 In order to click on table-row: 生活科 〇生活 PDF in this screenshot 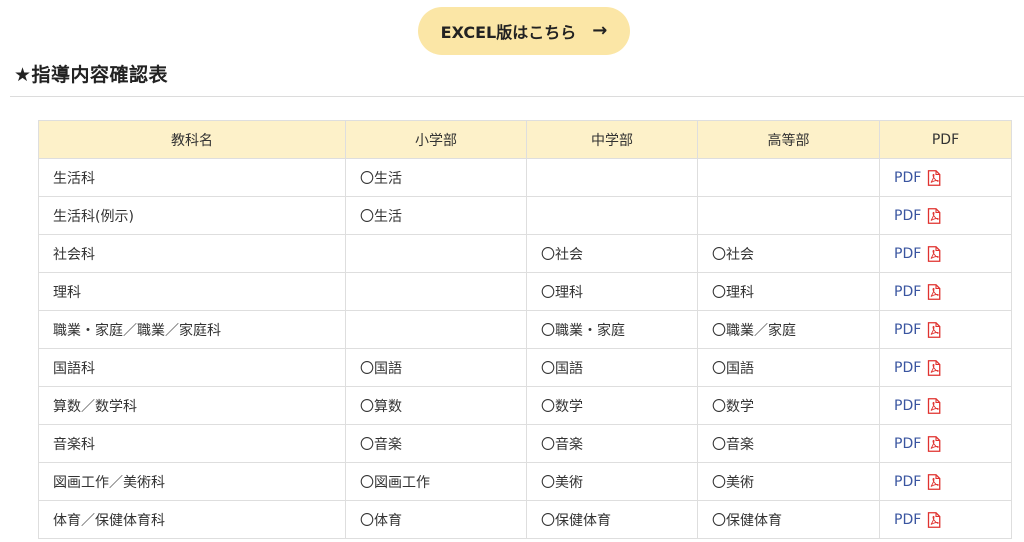, I will do `click(525, 177)`.